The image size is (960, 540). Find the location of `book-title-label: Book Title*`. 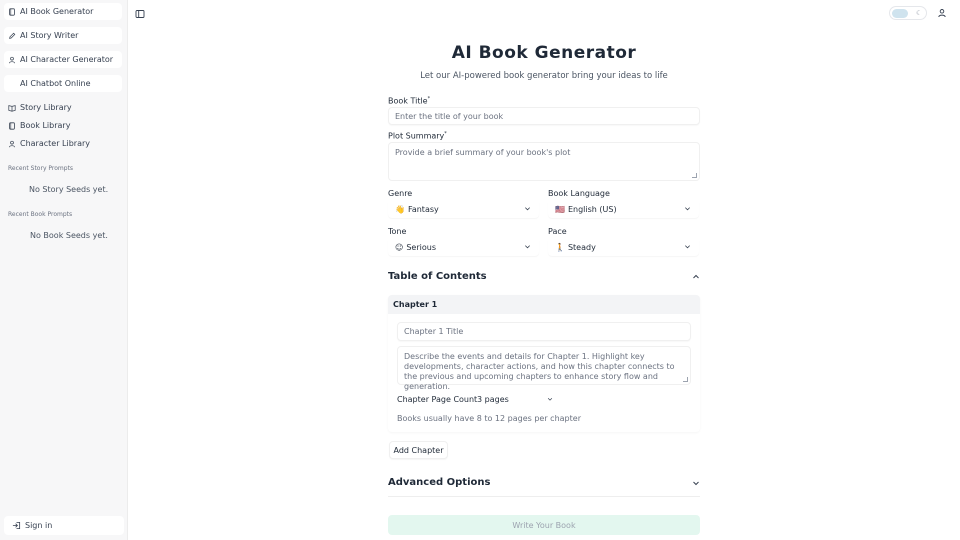

book-title-label: Book Title* is located at coordinates (409, 101).